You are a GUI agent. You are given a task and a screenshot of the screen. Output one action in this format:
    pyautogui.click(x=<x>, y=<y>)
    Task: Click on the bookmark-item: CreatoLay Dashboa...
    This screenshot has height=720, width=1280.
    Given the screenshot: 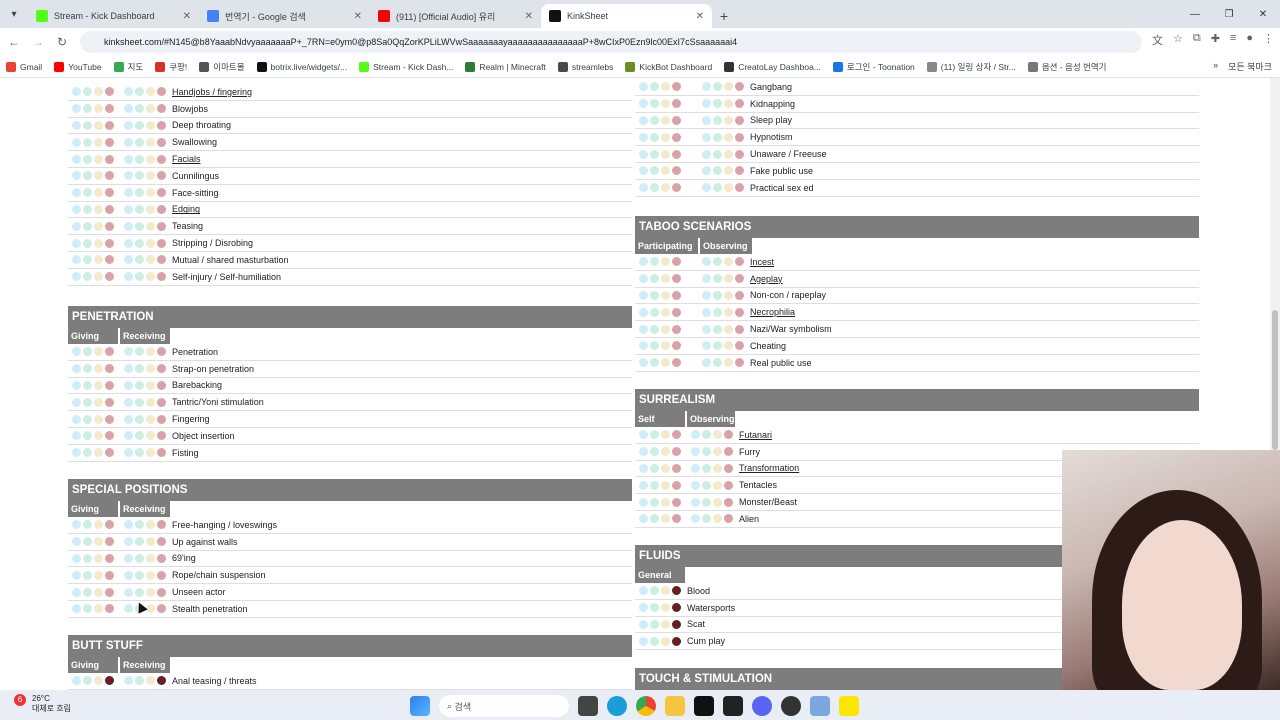 What is the action you would take?
    pyautogui.click(x=772, y=67)
    